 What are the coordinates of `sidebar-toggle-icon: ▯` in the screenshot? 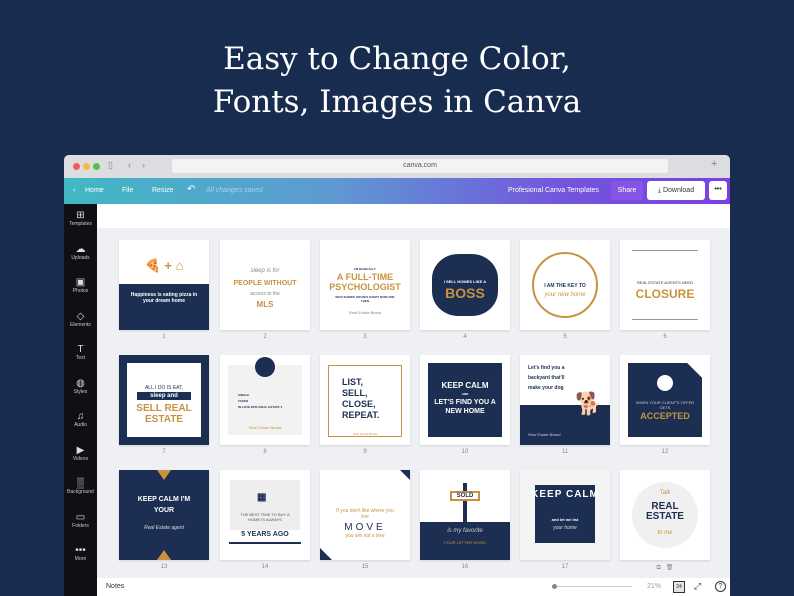 It's located at (110, 165).